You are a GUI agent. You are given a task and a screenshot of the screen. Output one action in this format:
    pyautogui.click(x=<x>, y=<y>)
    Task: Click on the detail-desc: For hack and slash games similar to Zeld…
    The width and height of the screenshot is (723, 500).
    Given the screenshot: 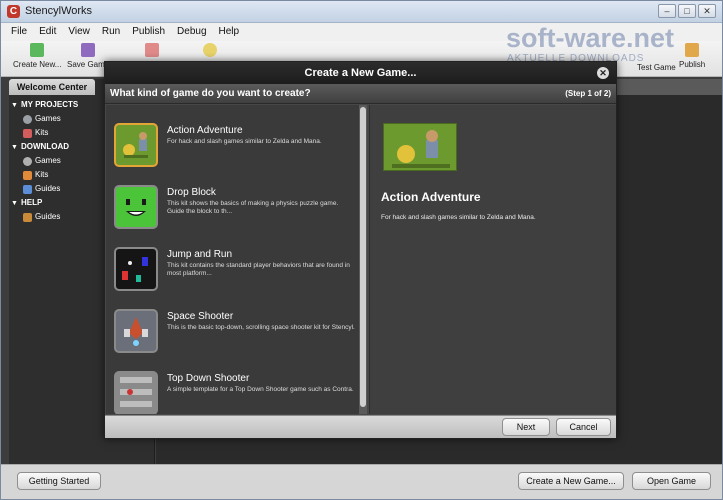 What is the action you would take?
    pyautogui.click(x=458, y=217)
    